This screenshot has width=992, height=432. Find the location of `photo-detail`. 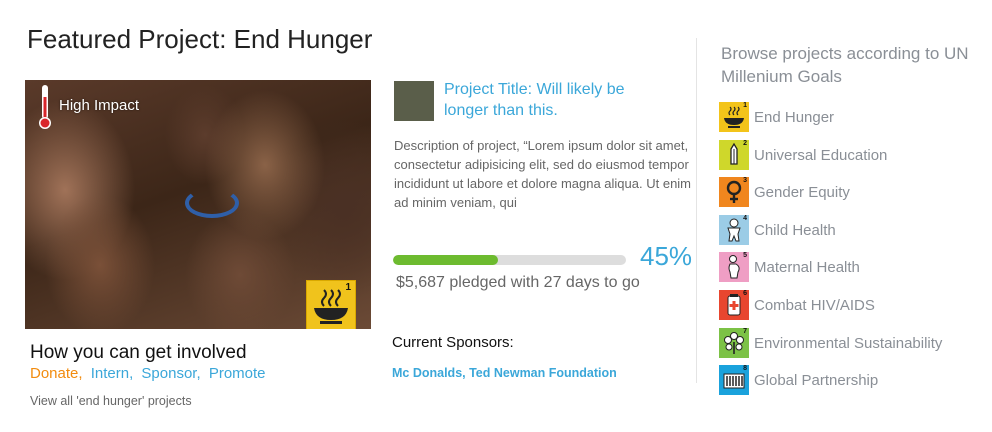

photo-detail is located at coordinates (212, 203).